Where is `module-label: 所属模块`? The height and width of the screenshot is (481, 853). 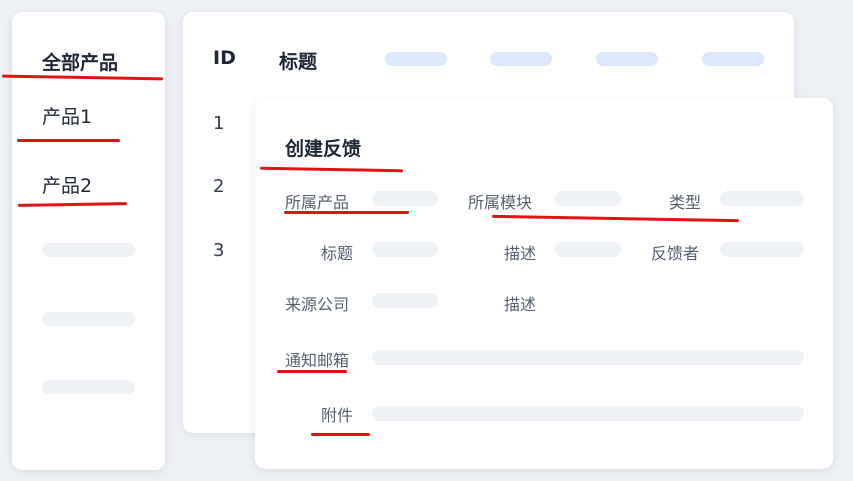 module-label: 所属模块 is located at coordinates (500, 202).